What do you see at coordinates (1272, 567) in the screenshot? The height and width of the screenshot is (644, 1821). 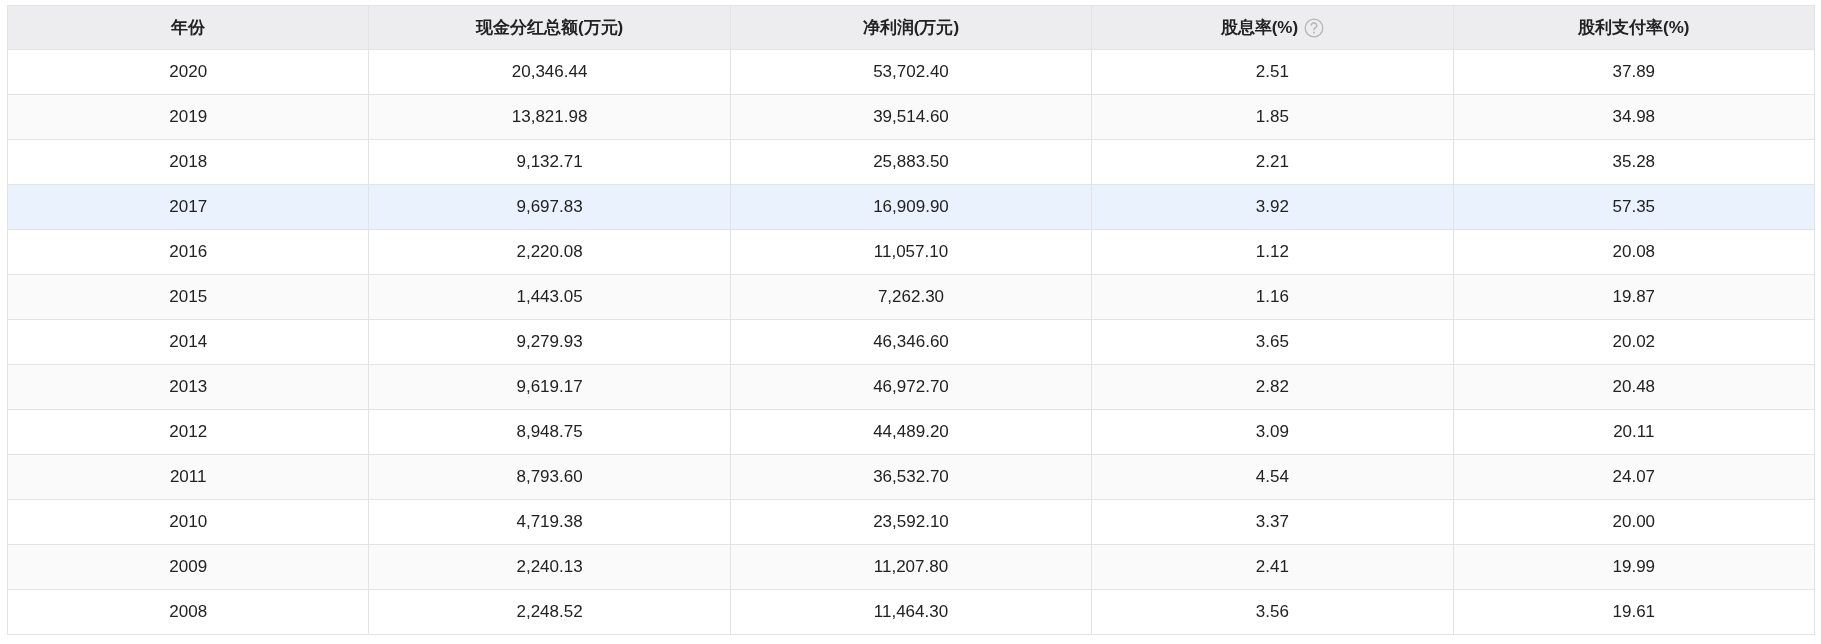 I see `table-cell: 2.41` at bounding box center [1272, 567].